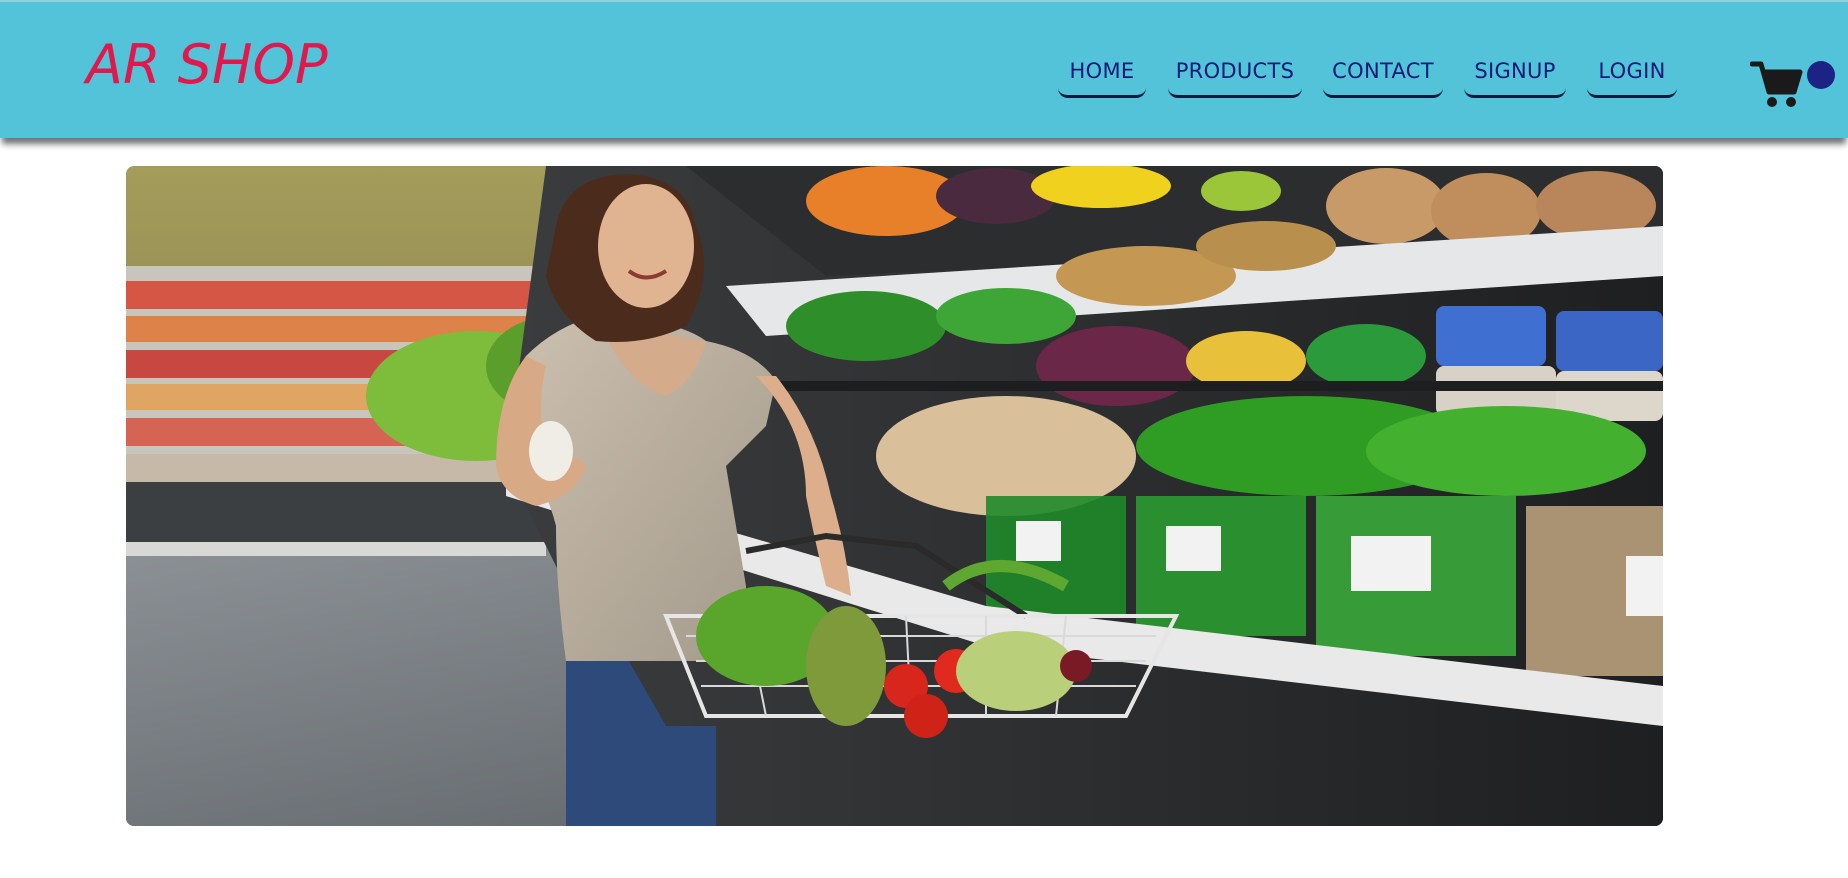 This screenshot has width=1848, height=878. I want to click on nav-home-link: HOME, so click(1102, 72).